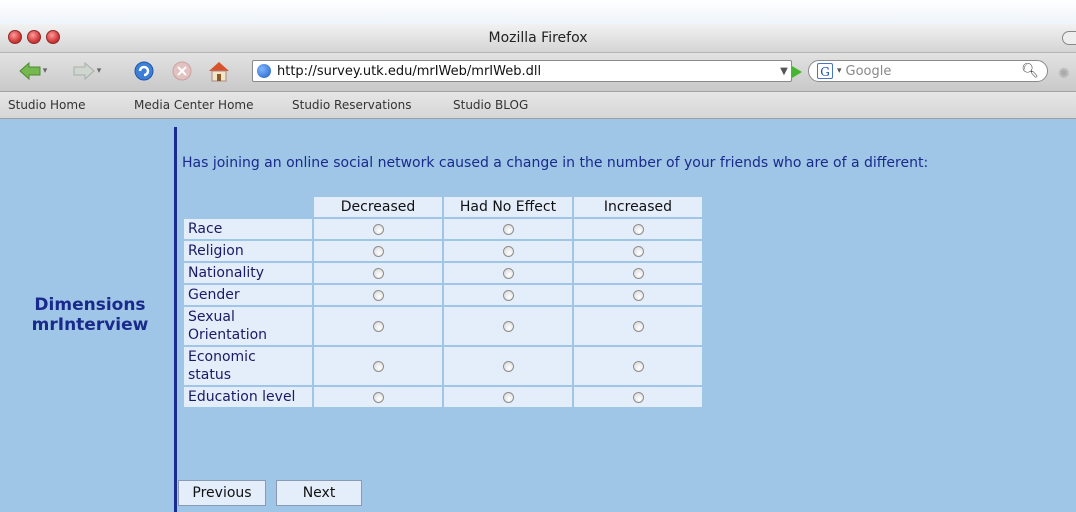  I want to click on radio-race-decreased, so click(378, 229).